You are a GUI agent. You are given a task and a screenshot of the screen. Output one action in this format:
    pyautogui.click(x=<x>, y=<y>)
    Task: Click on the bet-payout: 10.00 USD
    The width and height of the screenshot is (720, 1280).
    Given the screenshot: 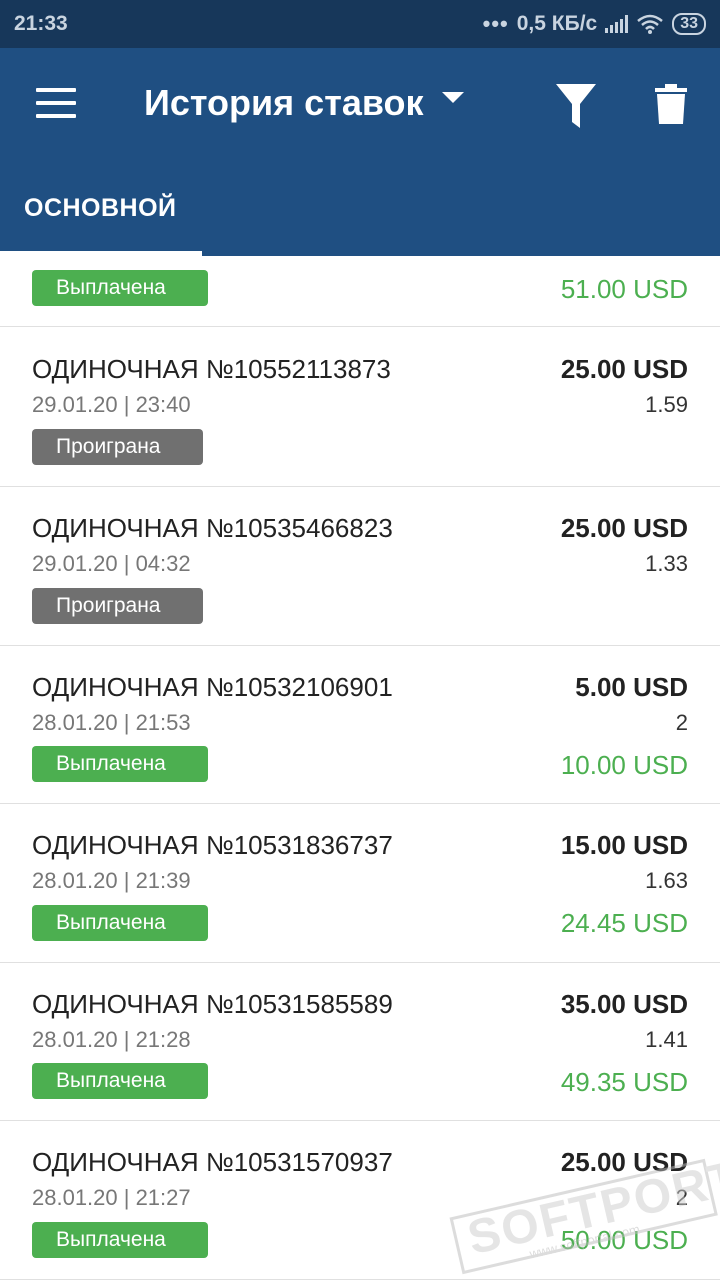 What is the action you would take?
    pyautogui.click(x=624, y=765)
    